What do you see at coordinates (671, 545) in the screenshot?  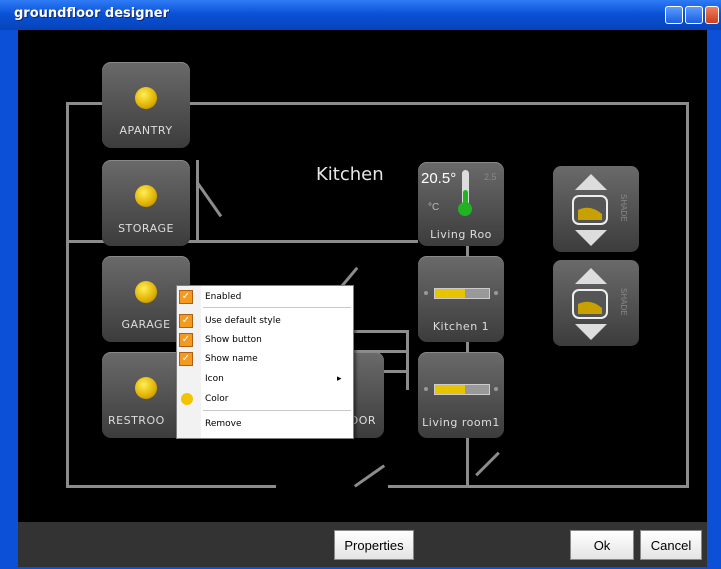 I see `cancel-button: Cancel` at bounding box center [671, 545].